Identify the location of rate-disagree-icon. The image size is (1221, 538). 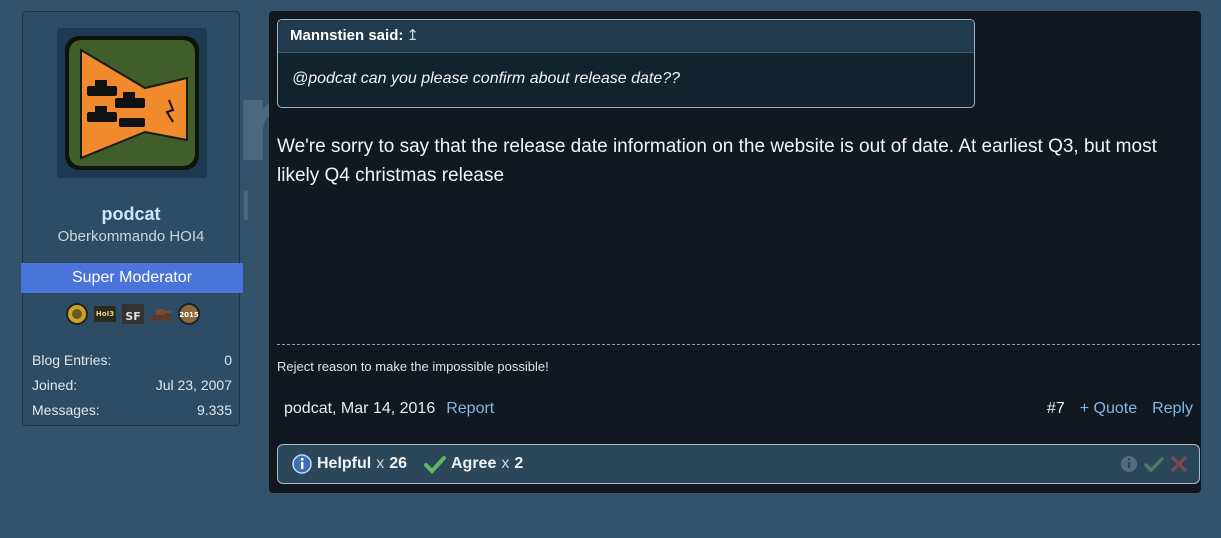
(1179, 464).